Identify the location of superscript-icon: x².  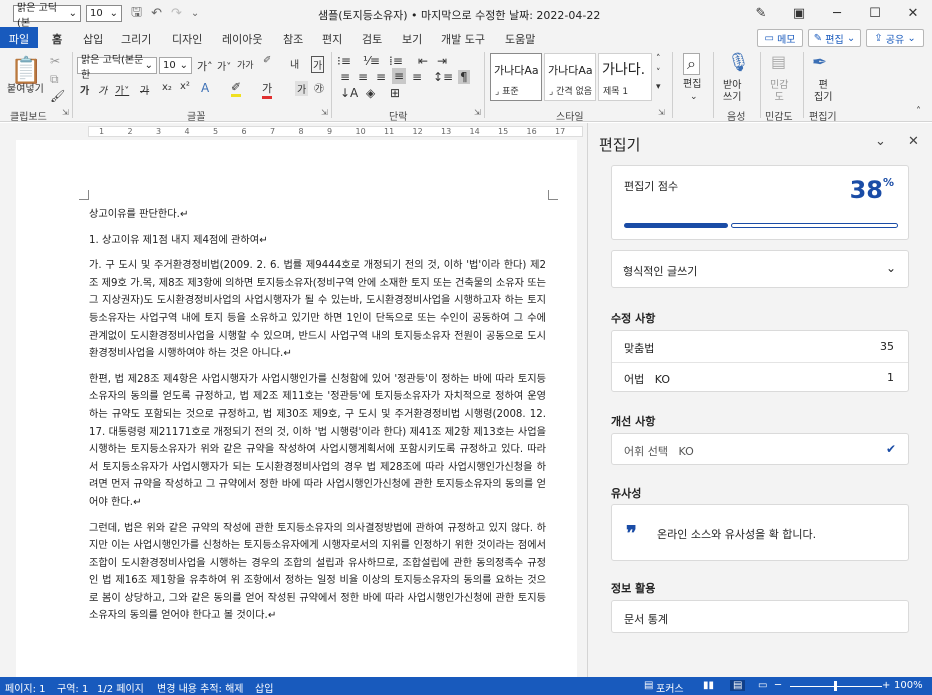
(185, 86).